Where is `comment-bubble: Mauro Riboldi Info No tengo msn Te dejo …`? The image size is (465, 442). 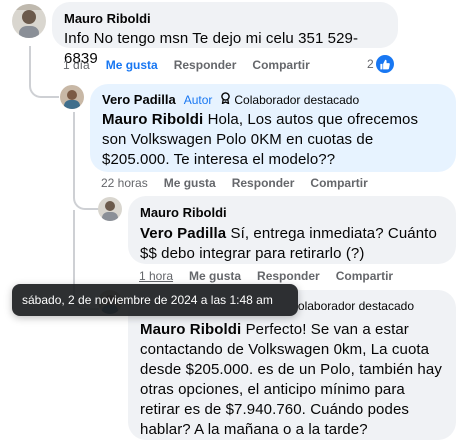 comment-bubble: Mauro Riboldi Info No tengo msn Te dejo … is located at coordinates (225, 34).